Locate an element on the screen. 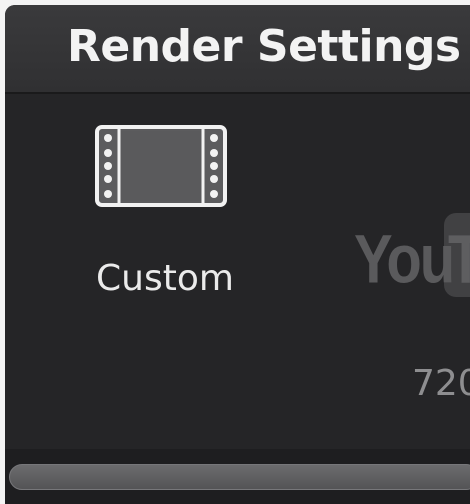 The height and width of the screenshot is (504, 470). youtube-logo-icon: You is located at coordinates (404, 259).